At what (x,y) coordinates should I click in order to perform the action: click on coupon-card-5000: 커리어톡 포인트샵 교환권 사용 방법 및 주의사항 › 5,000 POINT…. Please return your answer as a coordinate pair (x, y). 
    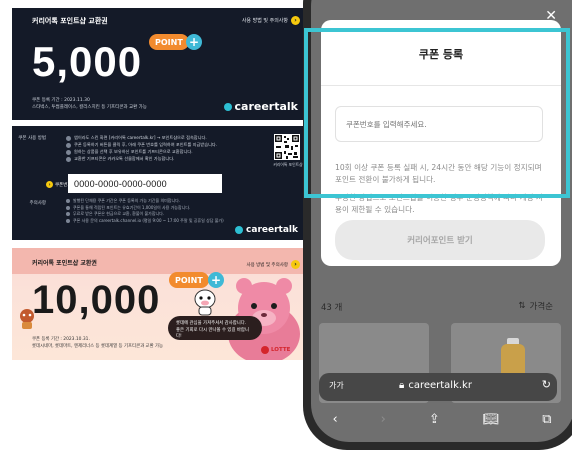
    Looking at the image, I should click on (160, 64).